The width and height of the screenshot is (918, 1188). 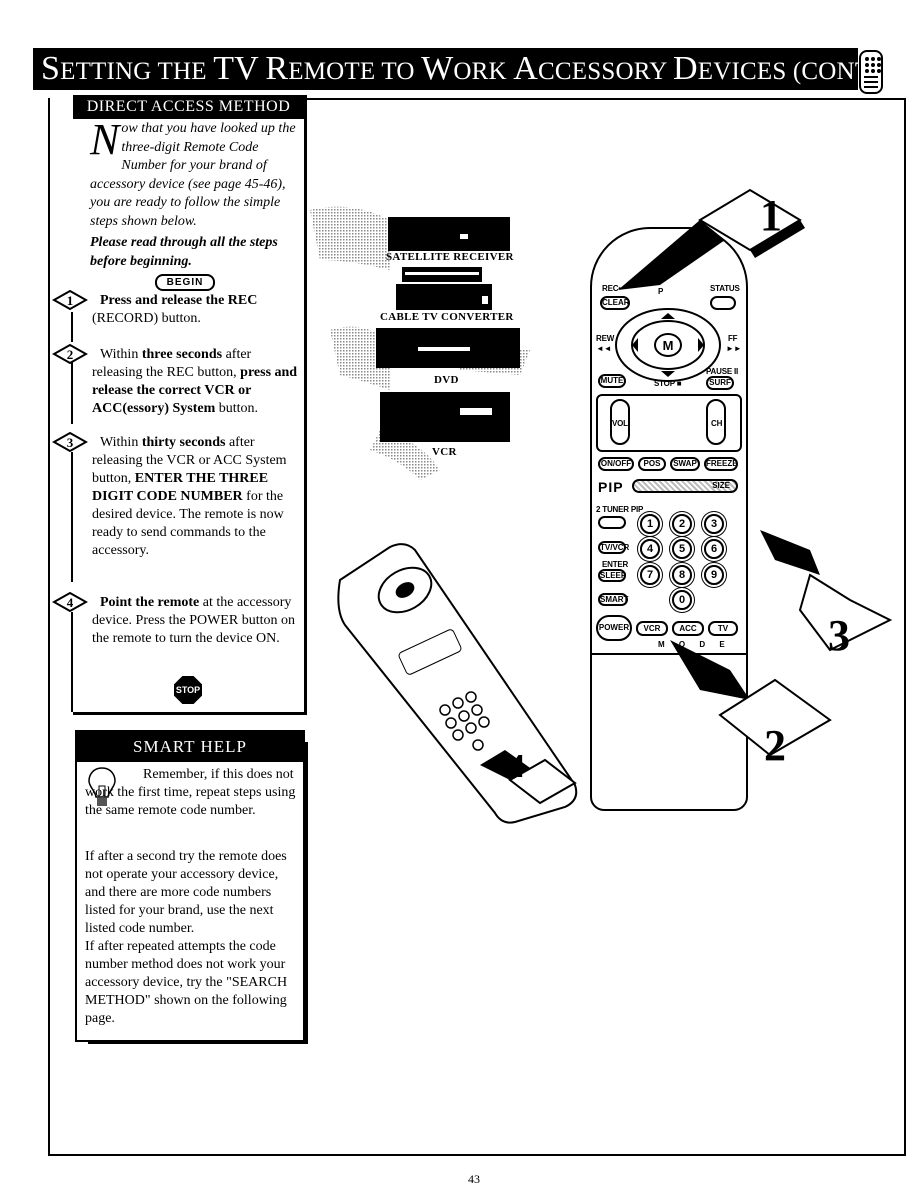 I want to click on tv-vcr-button: TV/VCR, so click(x=613, y=547).